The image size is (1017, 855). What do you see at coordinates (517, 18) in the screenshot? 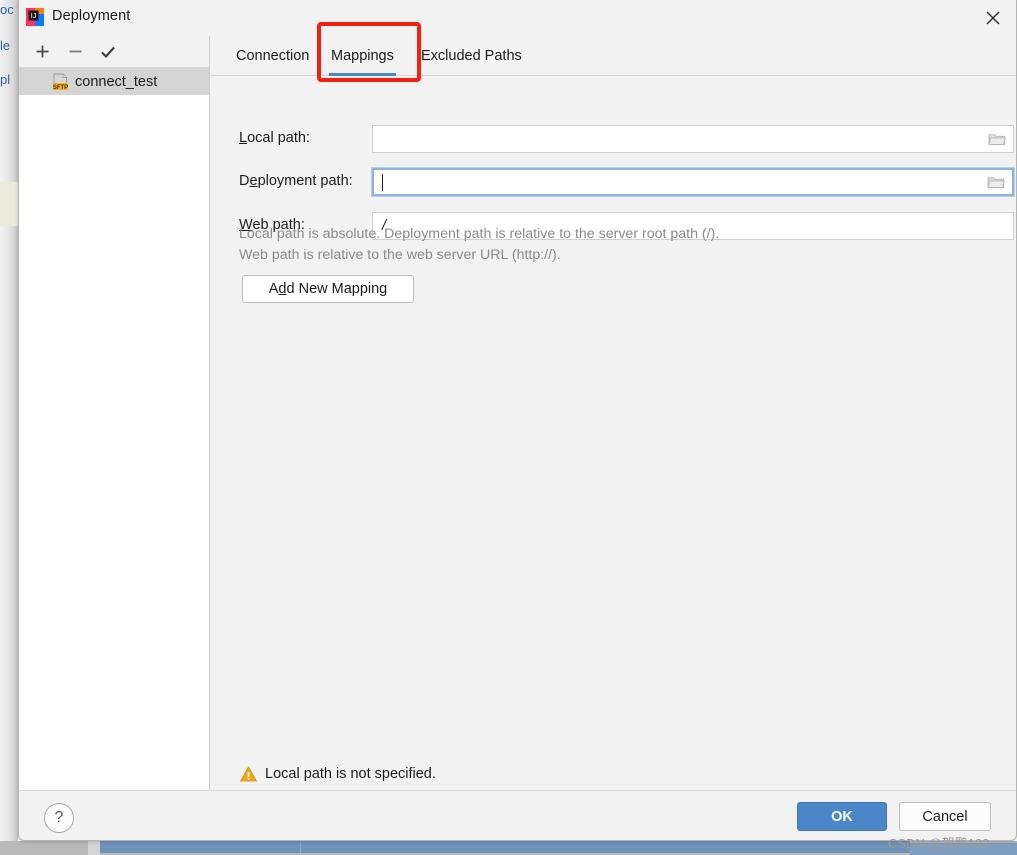
I see `dialog-titlebar: IJ Deployment` at bounding box center [517, 18].